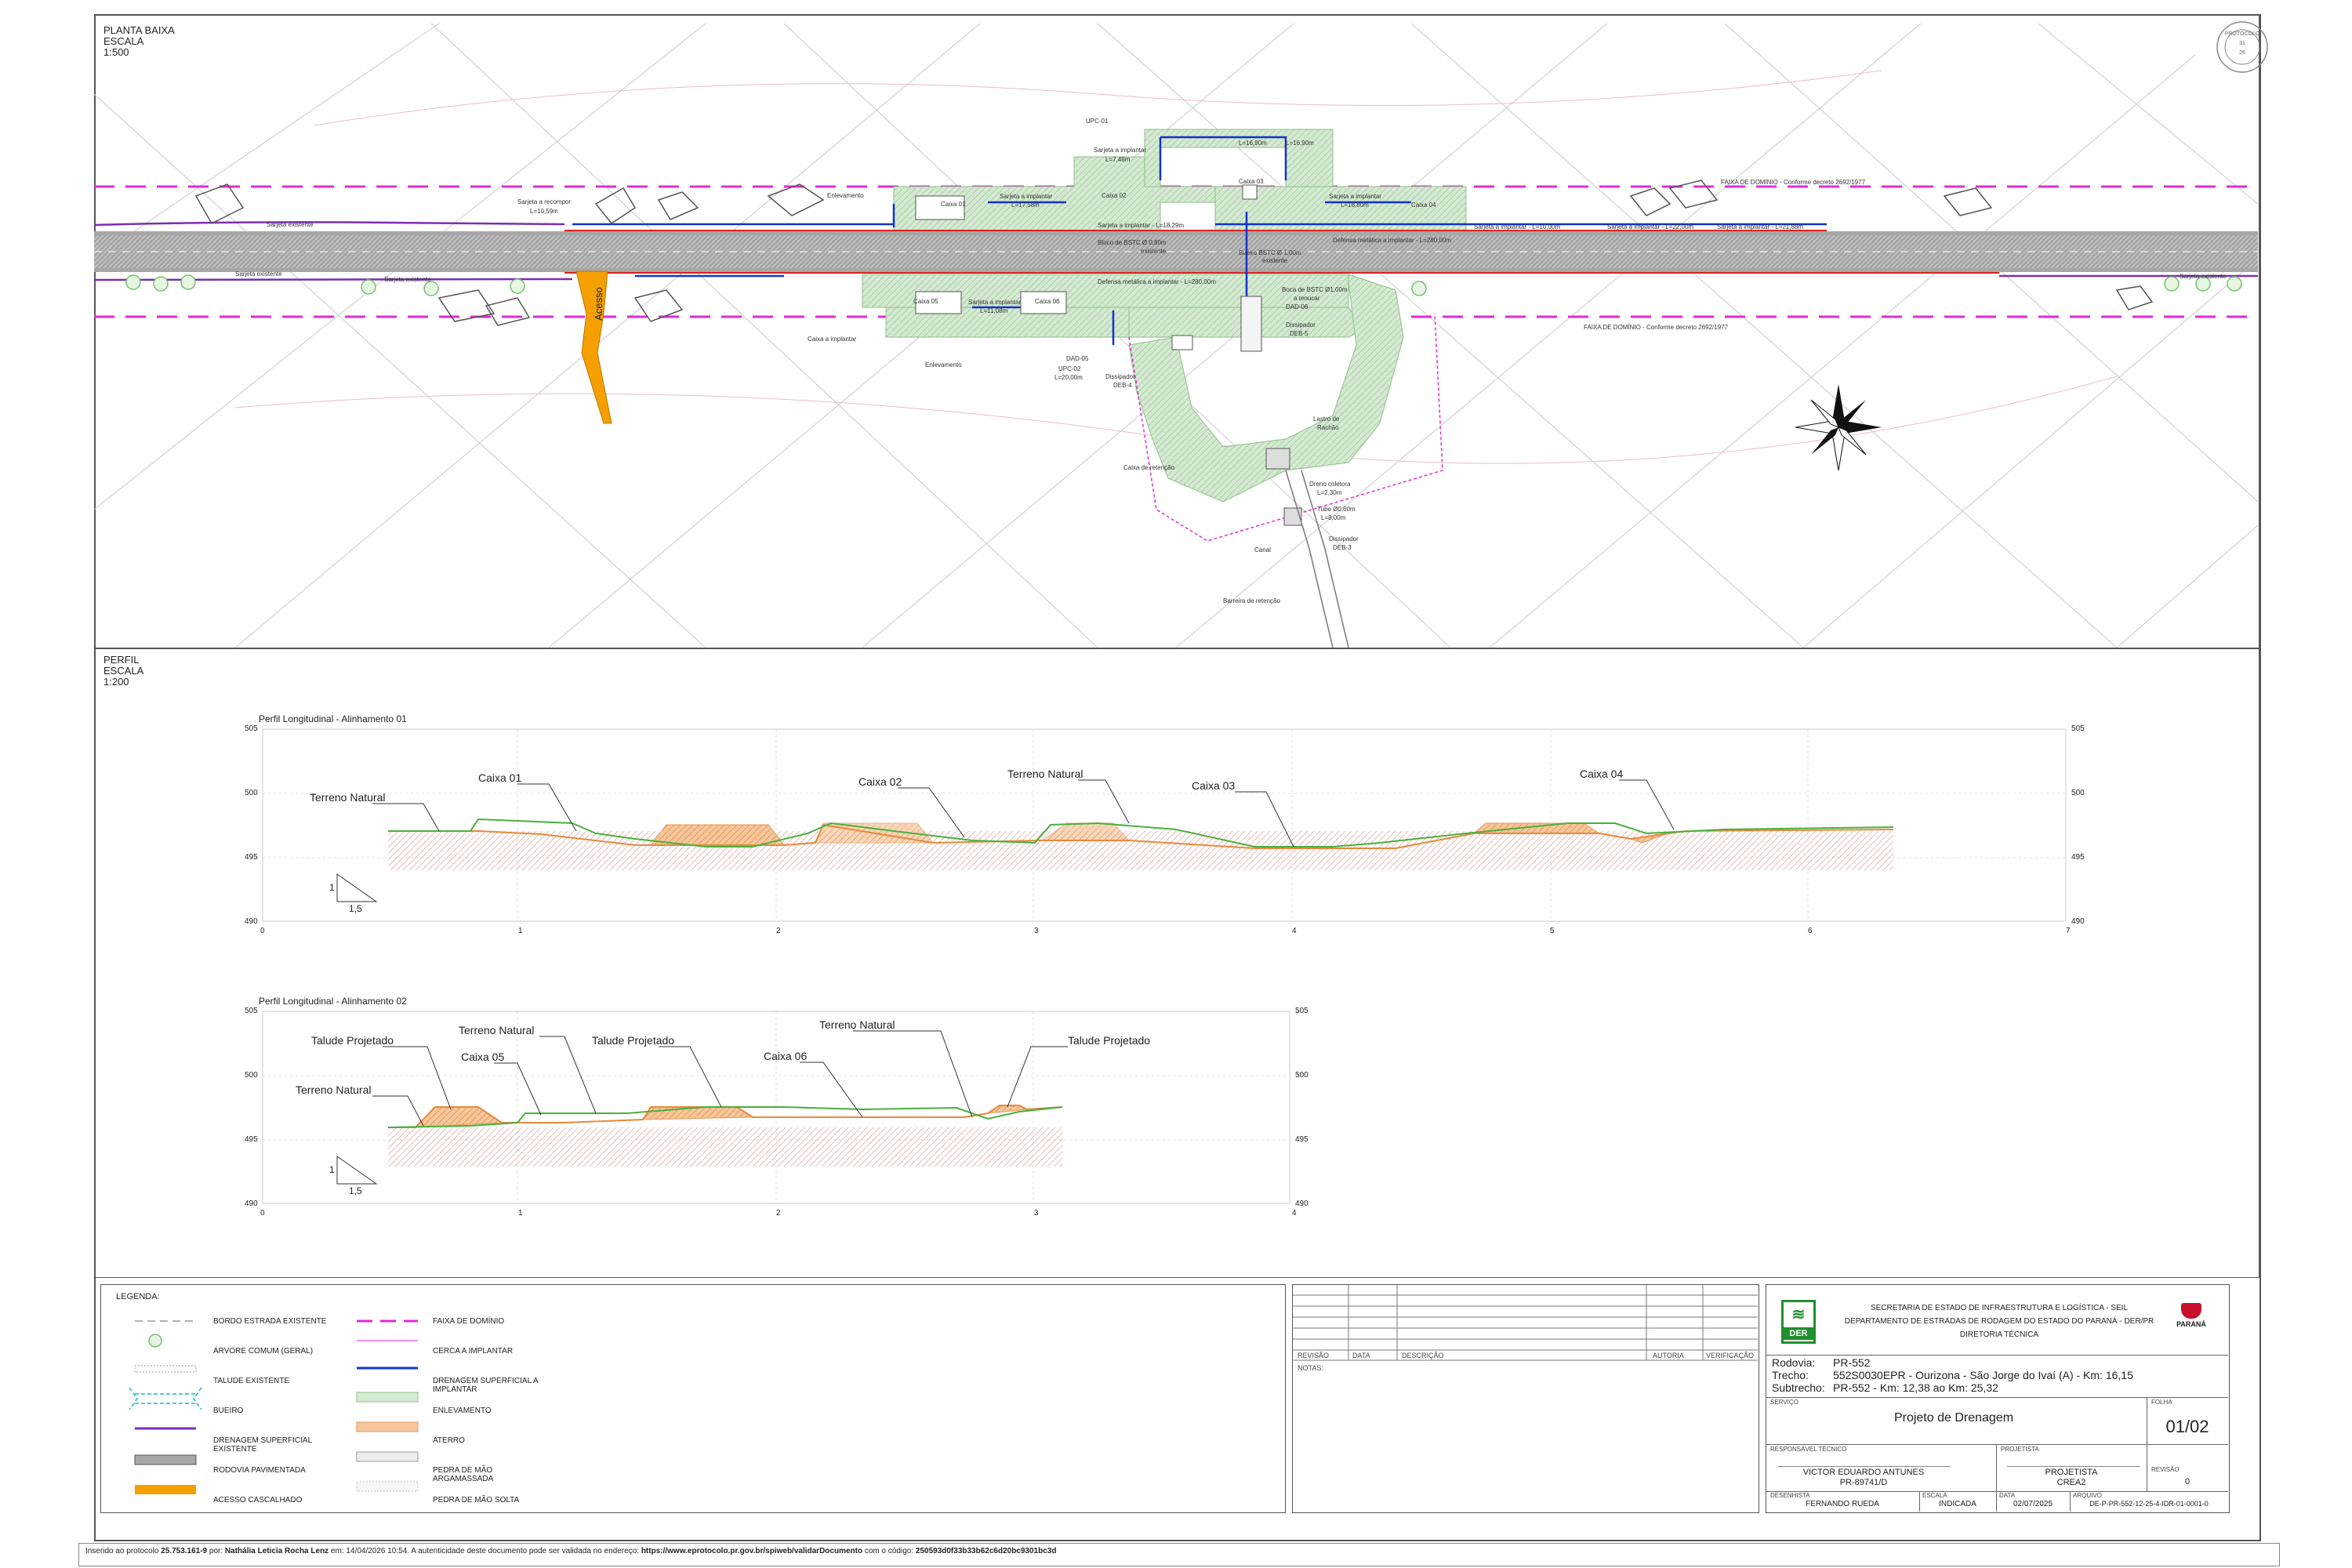 Image resolution: width=2352 pixels, height=1568 pixels. What do you see at coordinates (1999, 1334) in the screenshot?
I see `org-line3: DIRETORIA TÉCNICA` at bounding box center [1999, 1334].